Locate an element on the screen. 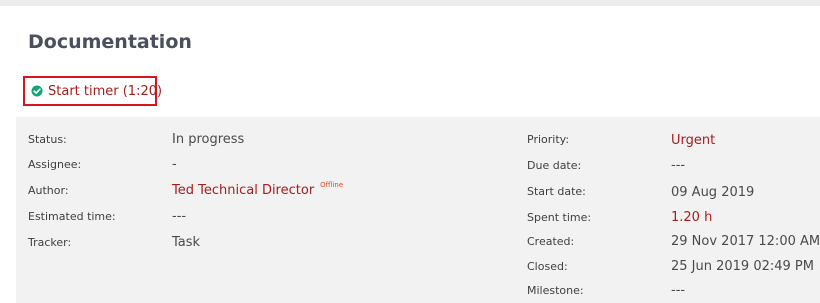  assignee-value: - is located at coordinates (174, 164).